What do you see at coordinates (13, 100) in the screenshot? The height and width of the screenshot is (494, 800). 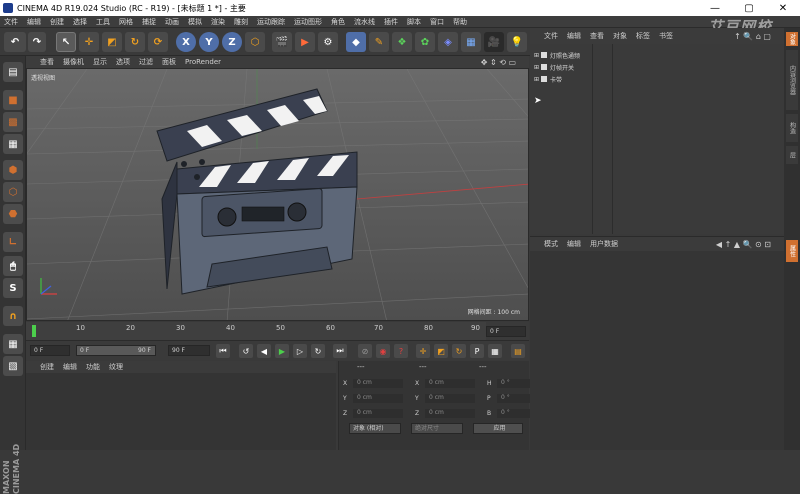 I see `model-mode-icon: ■` at bounding box center [13, 100].